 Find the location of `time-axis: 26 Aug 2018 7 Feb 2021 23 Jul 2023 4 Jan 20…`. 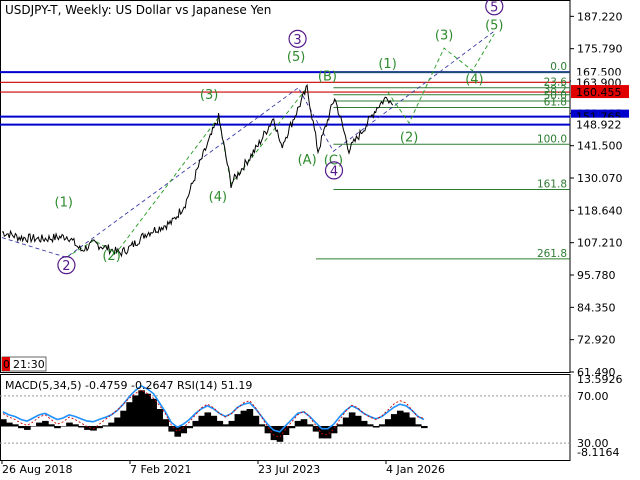

time-axis: 26 Aug 2018 7 Feb 2021 23 Jul 2023 4 Jan 20… is located at coordinates (223, 468).